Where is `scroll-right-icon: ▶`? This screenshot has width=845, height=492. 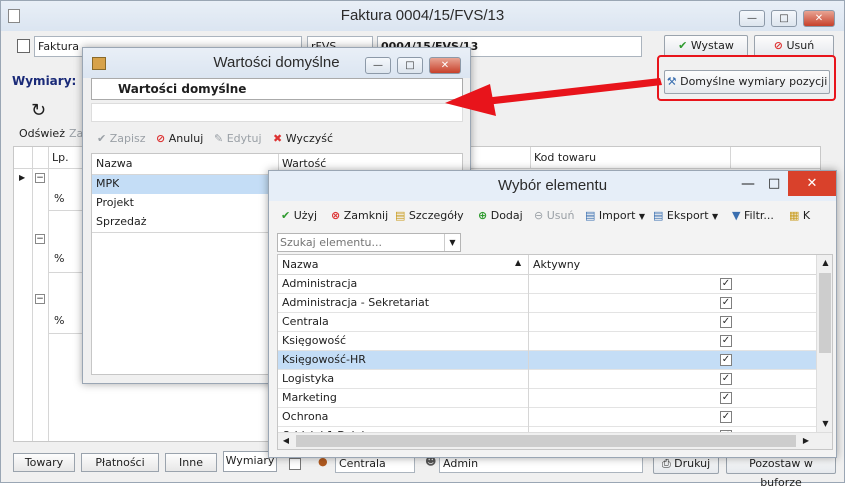
scroll-right-icon: ▶ is located at coordinates (806, 441).